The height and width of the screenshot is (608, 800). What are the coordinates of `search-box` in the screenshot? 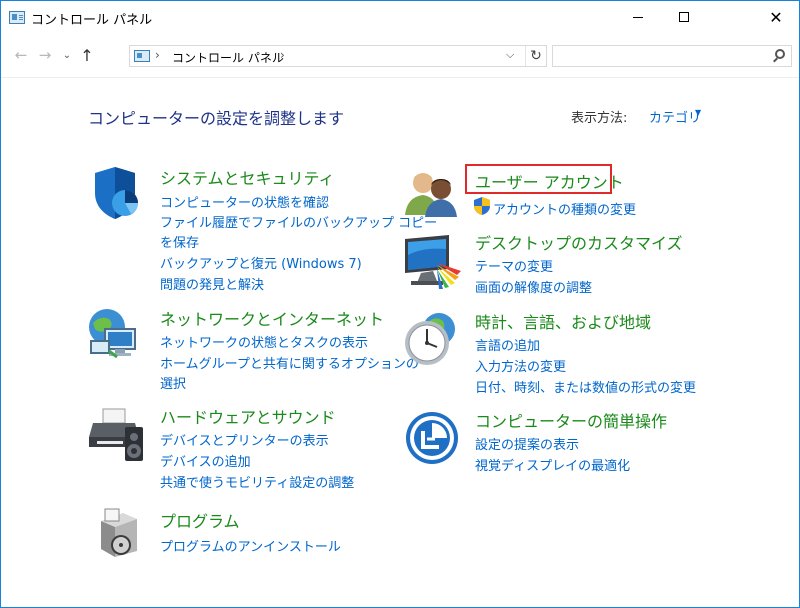 It's located at (672, 56).